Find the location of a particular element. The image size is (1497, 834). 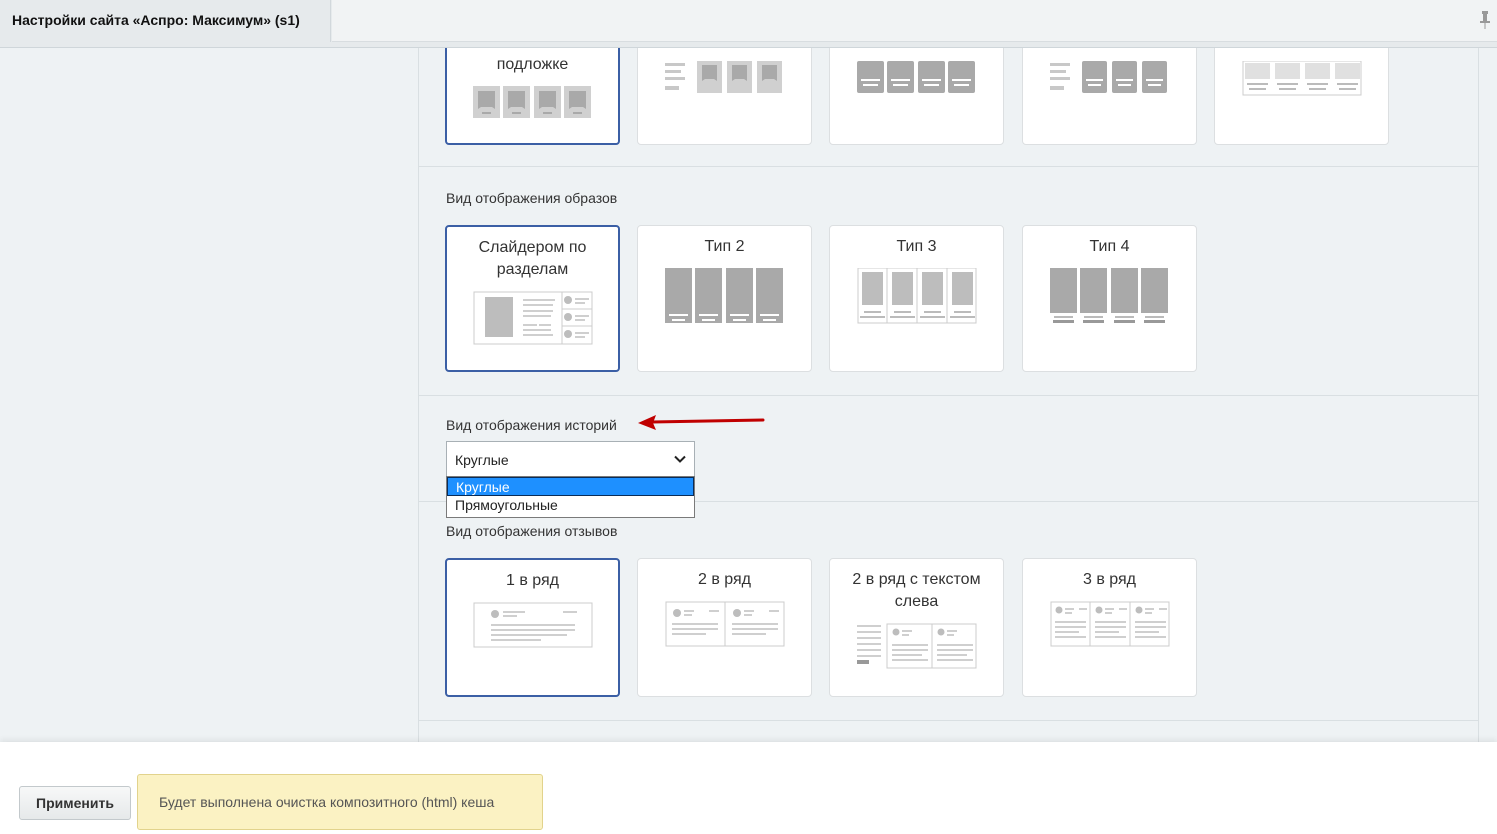

dropdown-option-rectangular: Прямоугольные is located at coordinates (570, 505).